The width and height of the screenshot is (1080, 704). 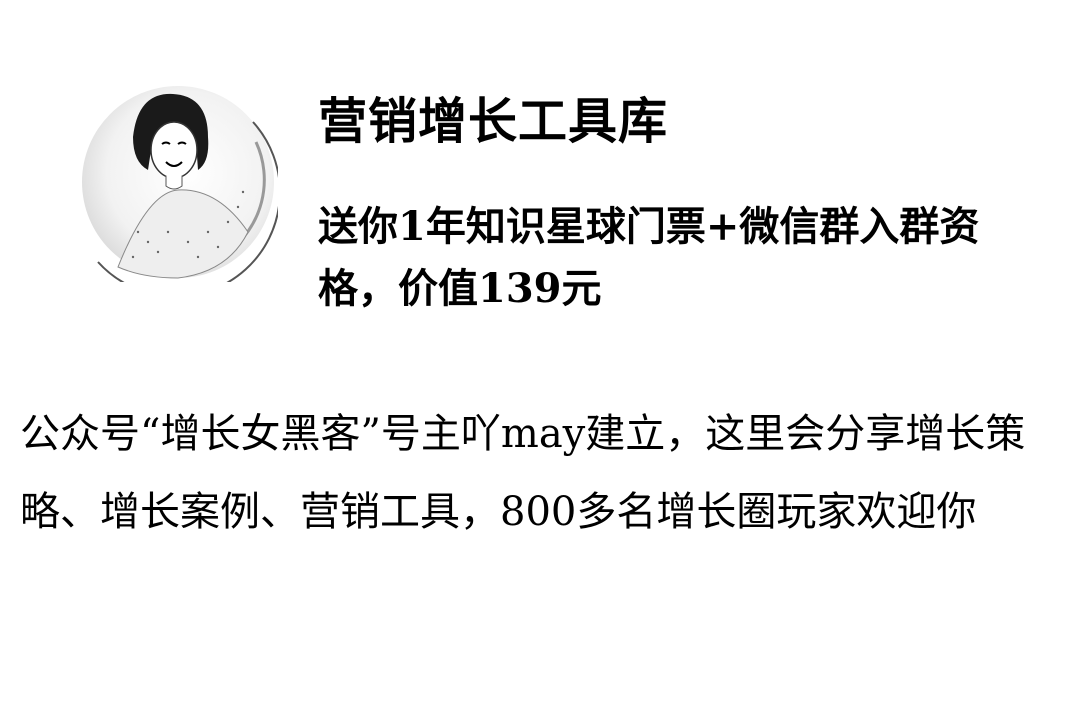 I want to click on avatar, so click(x=179, y=190).